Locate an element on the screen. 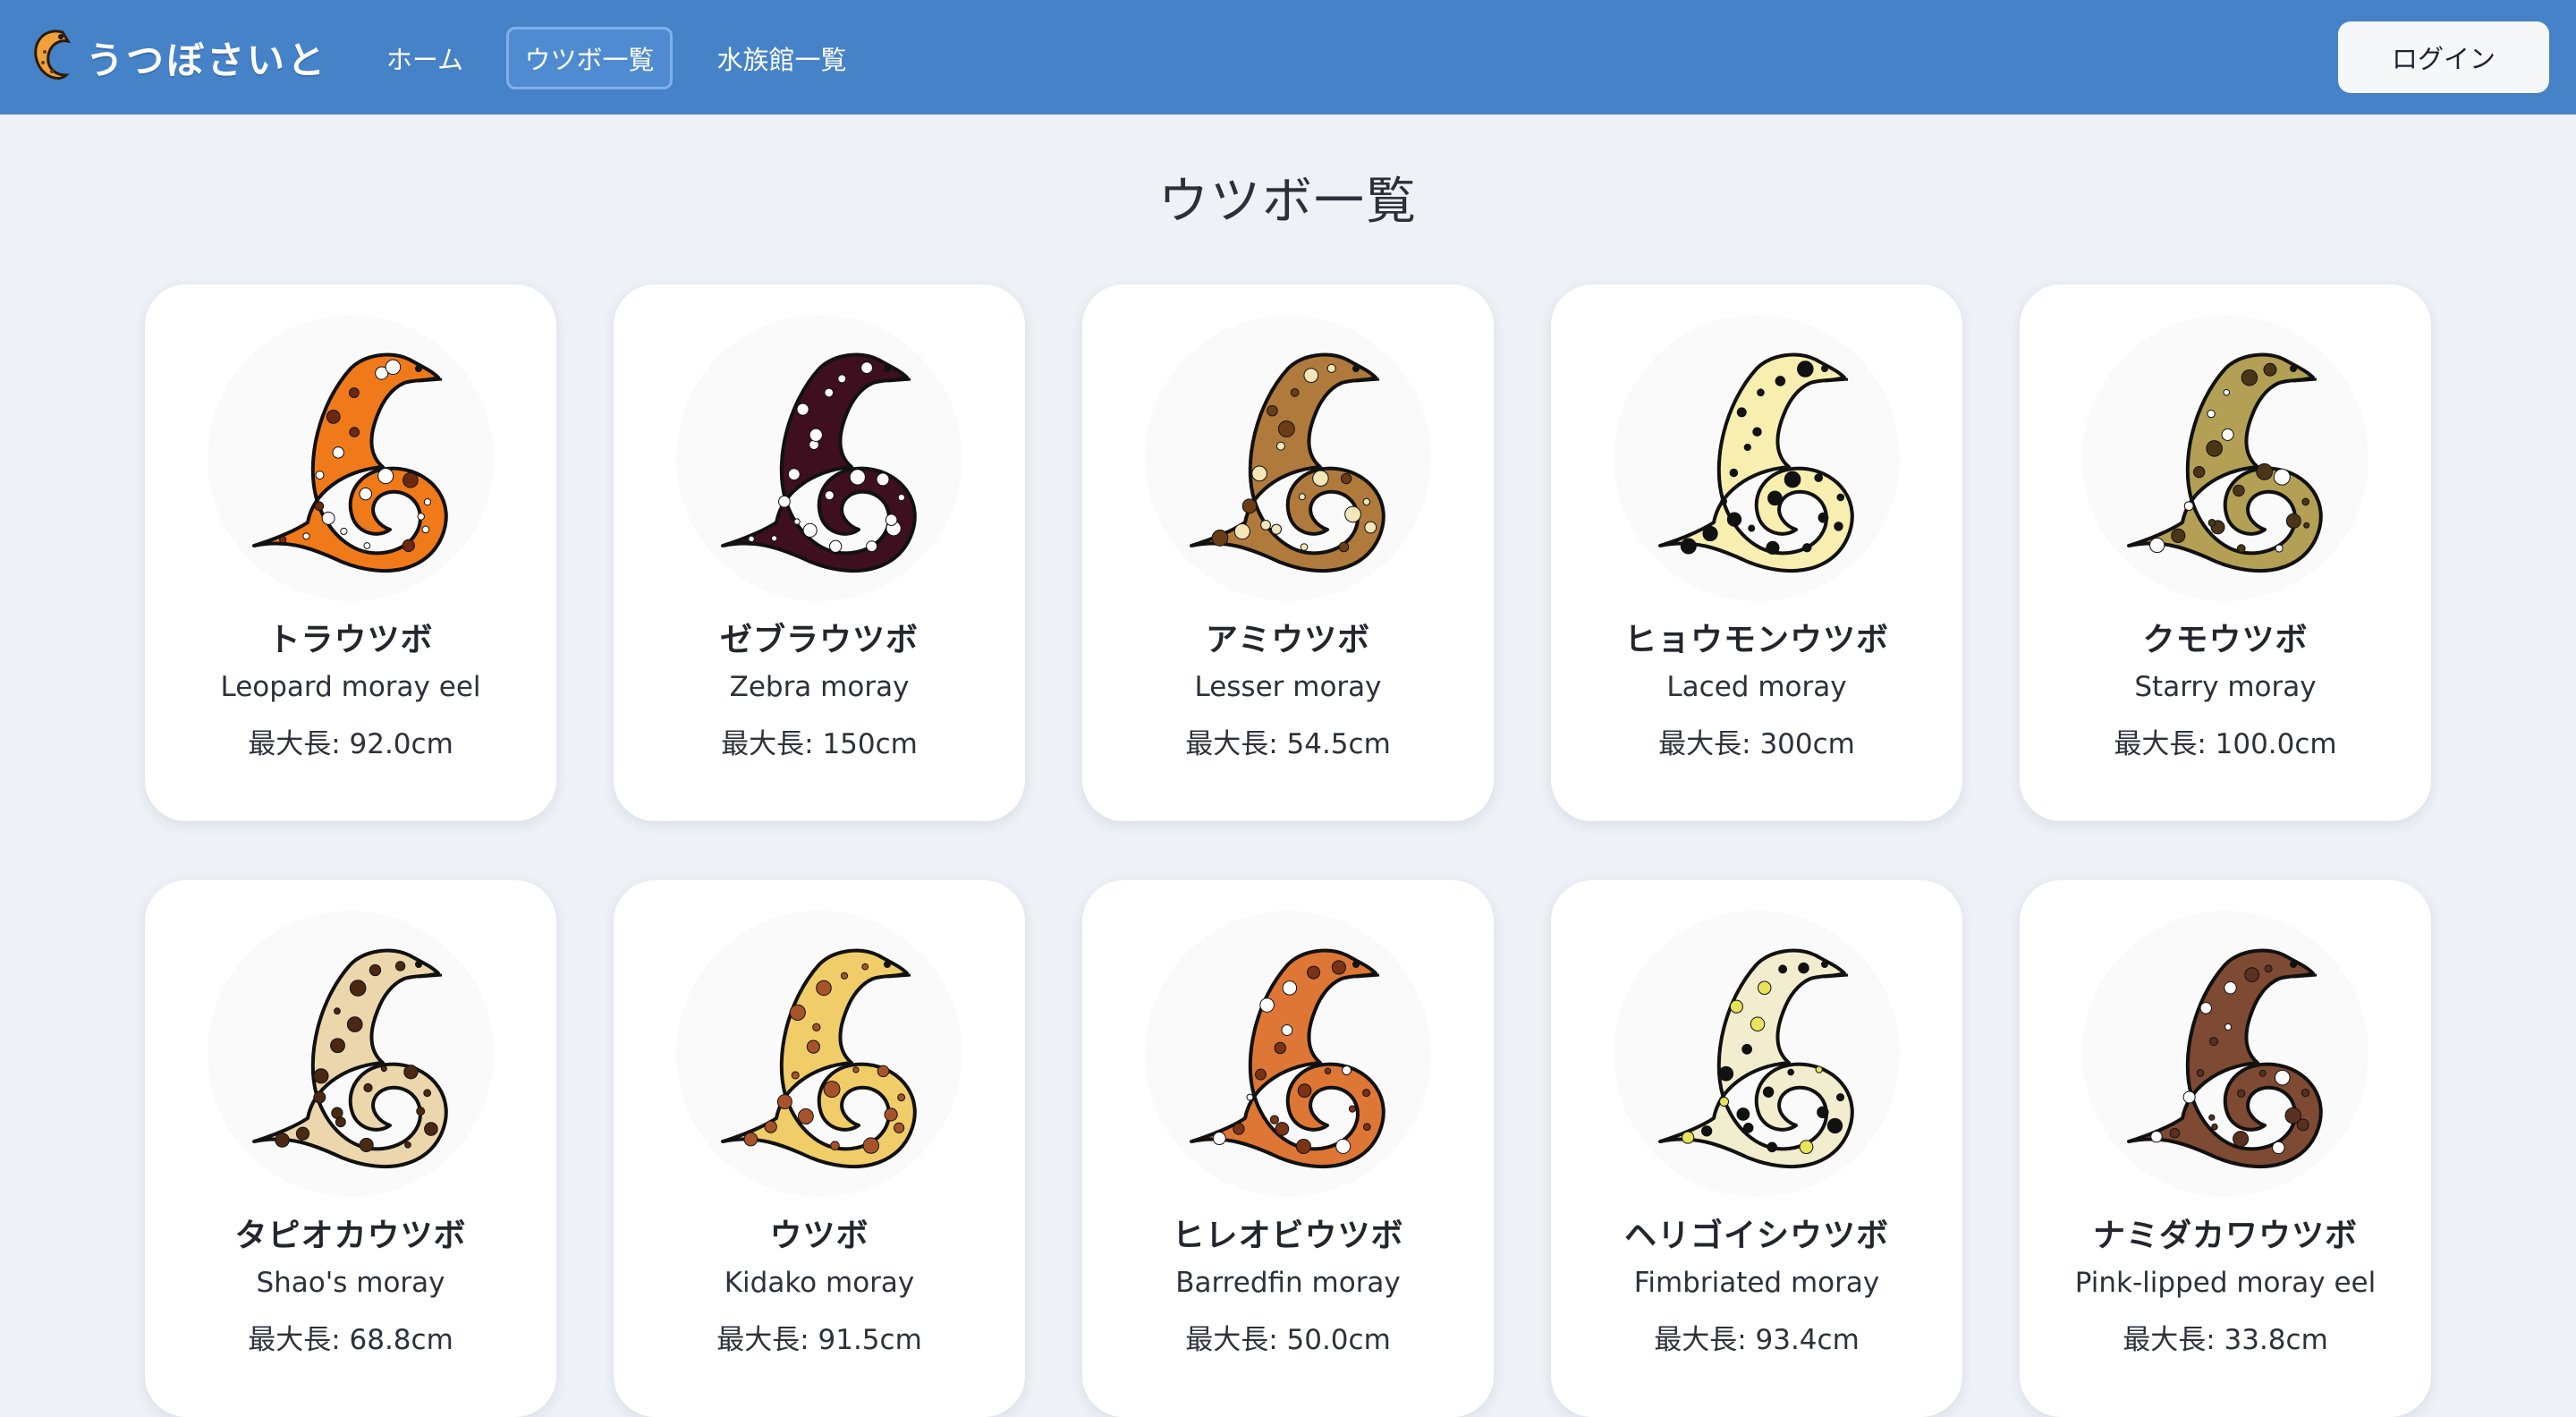  species-card-1: トラウツボ Leopard moray eel 最大長: 92.0cm is located at coordinates (350, 552).